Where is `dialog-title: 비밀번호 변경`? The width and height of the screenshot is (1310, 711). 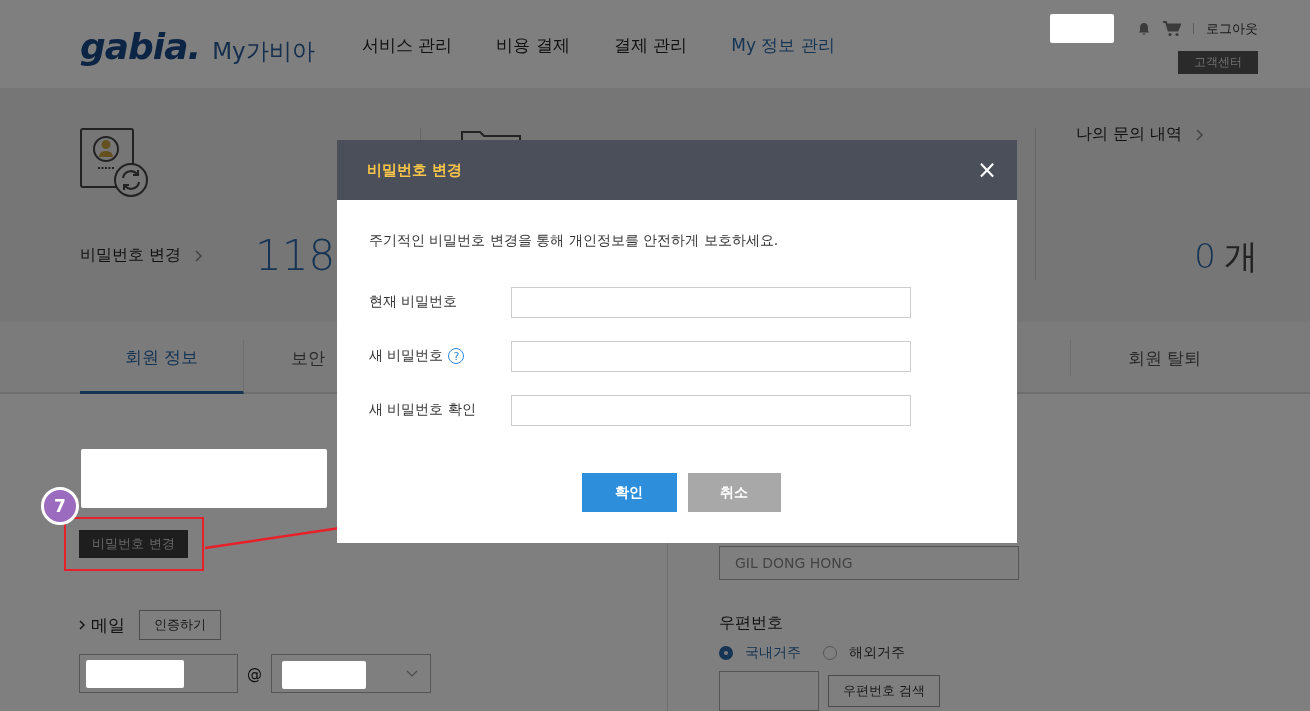 dialog-title: 비밀번호 변경 is located at coordinates (415, 170).